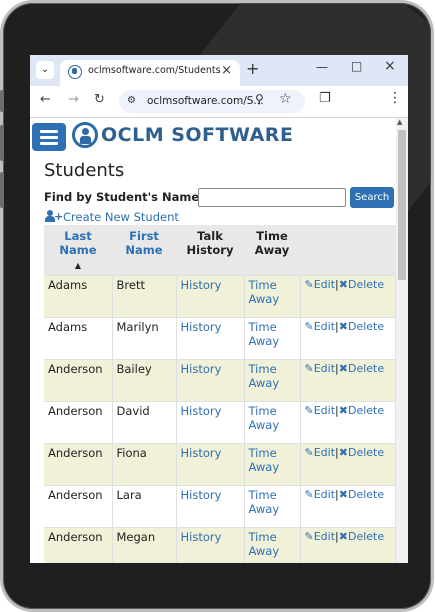 The image size is (435, 612). Describe the element at coordinates (78, 296) in the screenshot. I see `cell-last-name: Adams` at that location.